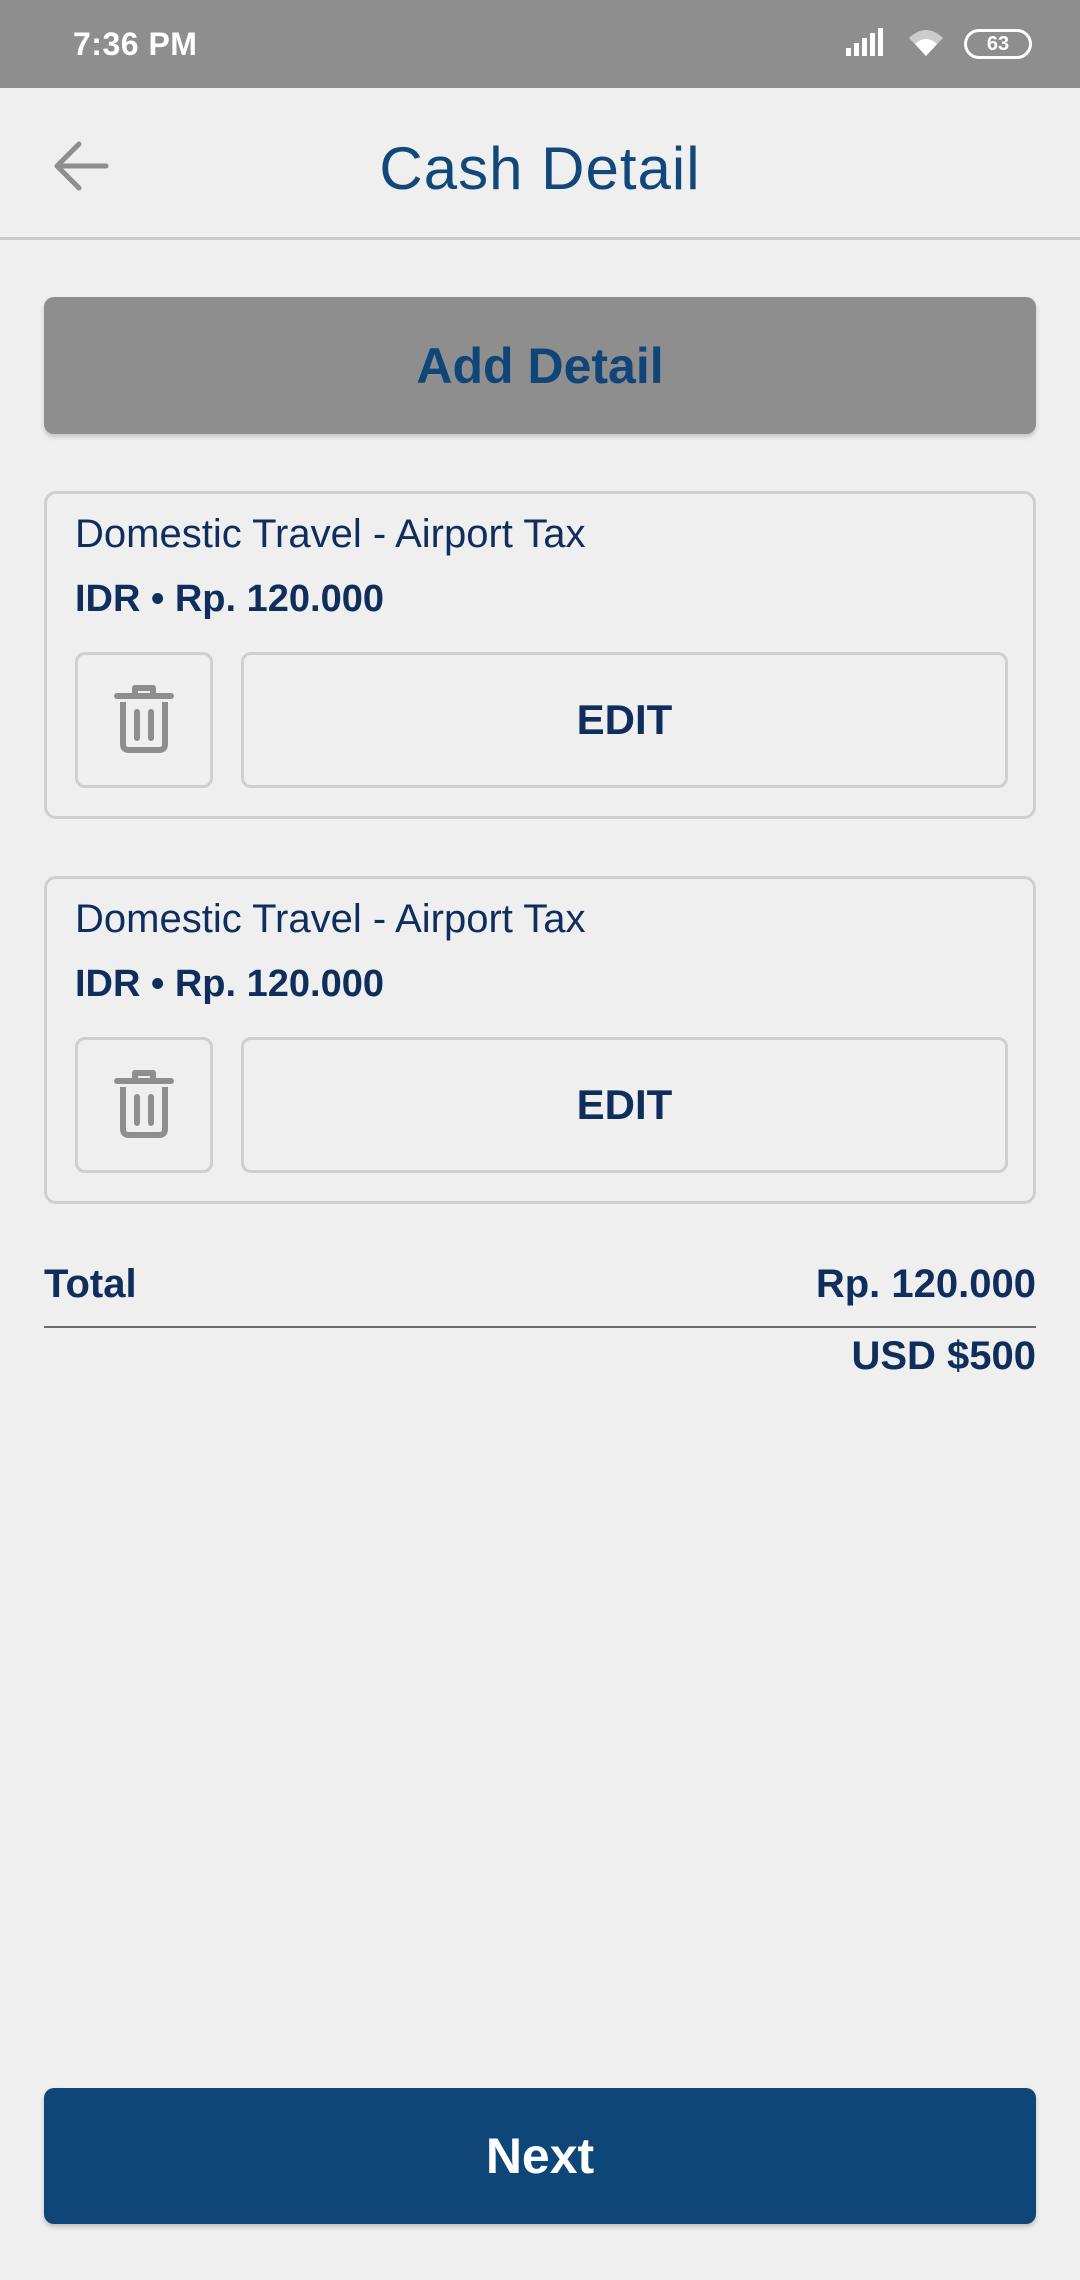  I want to click on app-bar: Cash Detail, so click(540, 164).